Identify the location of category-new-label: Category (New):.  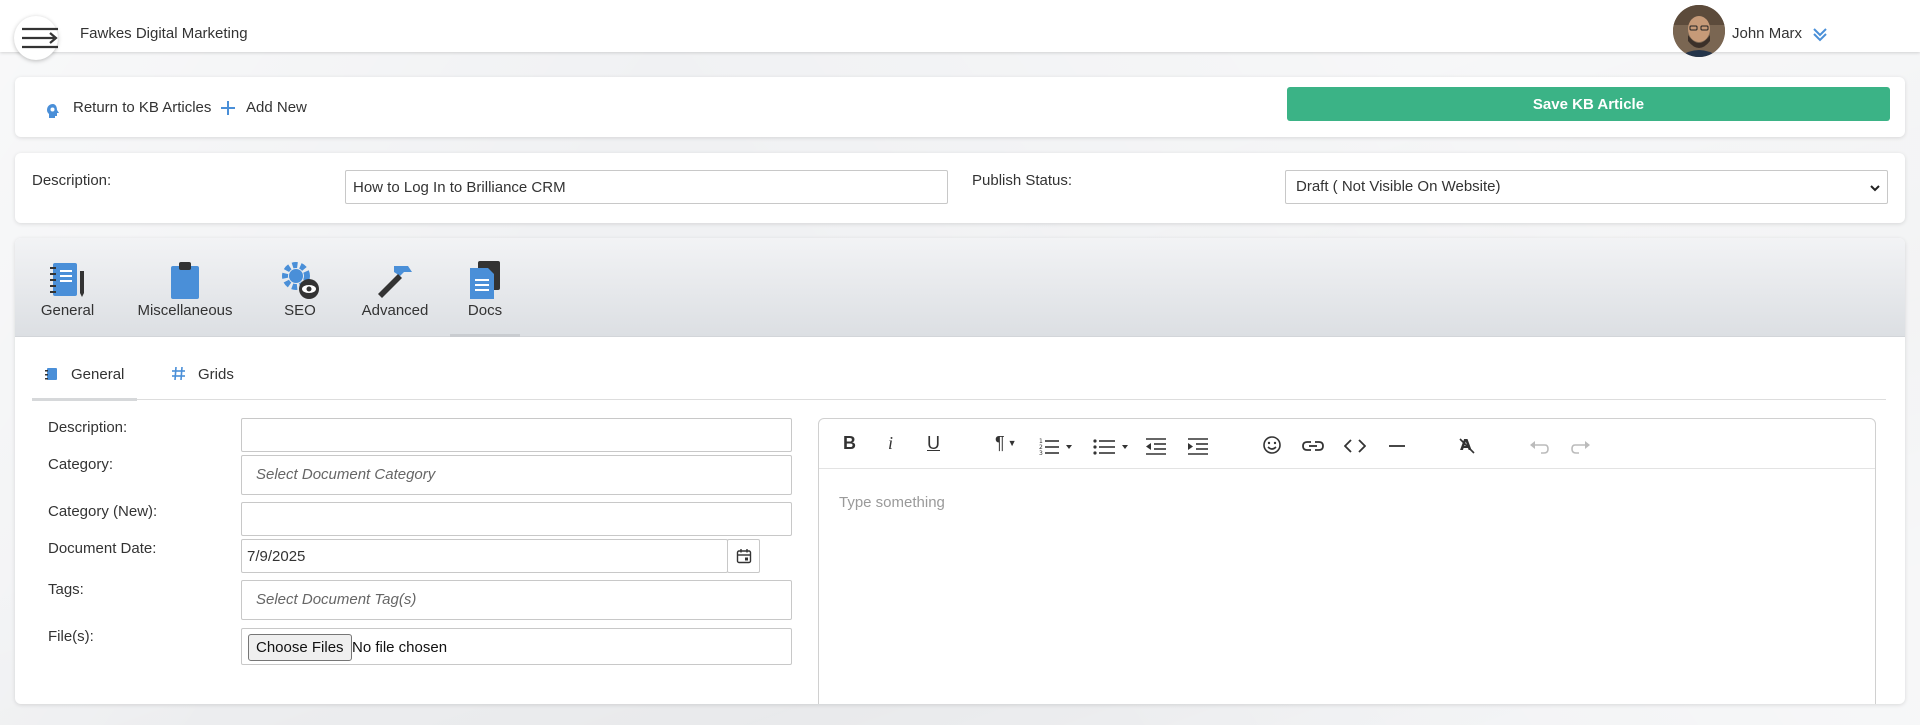
(103, 511).